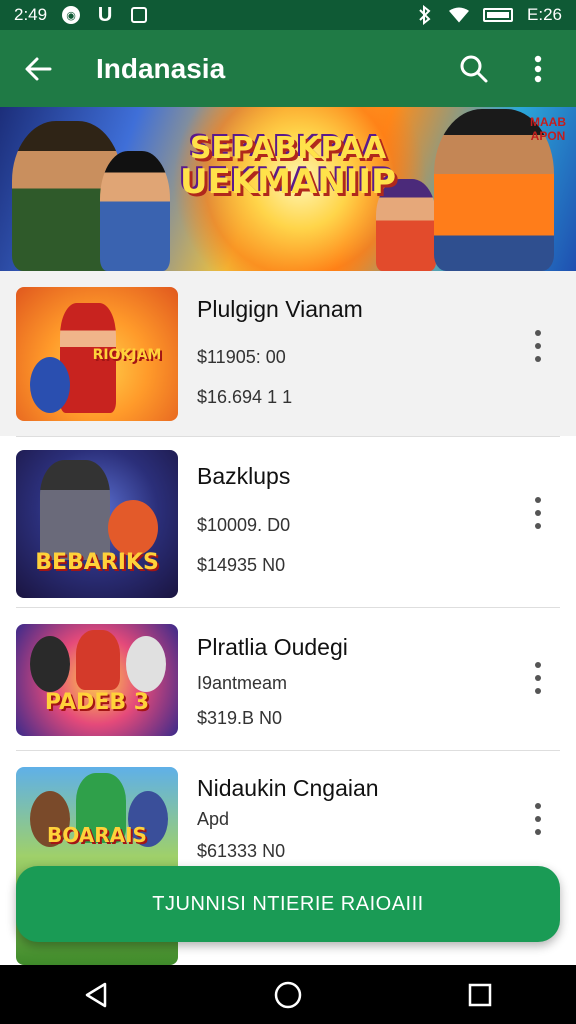  I want to click on status-time: 2:49, so click(31, 14).